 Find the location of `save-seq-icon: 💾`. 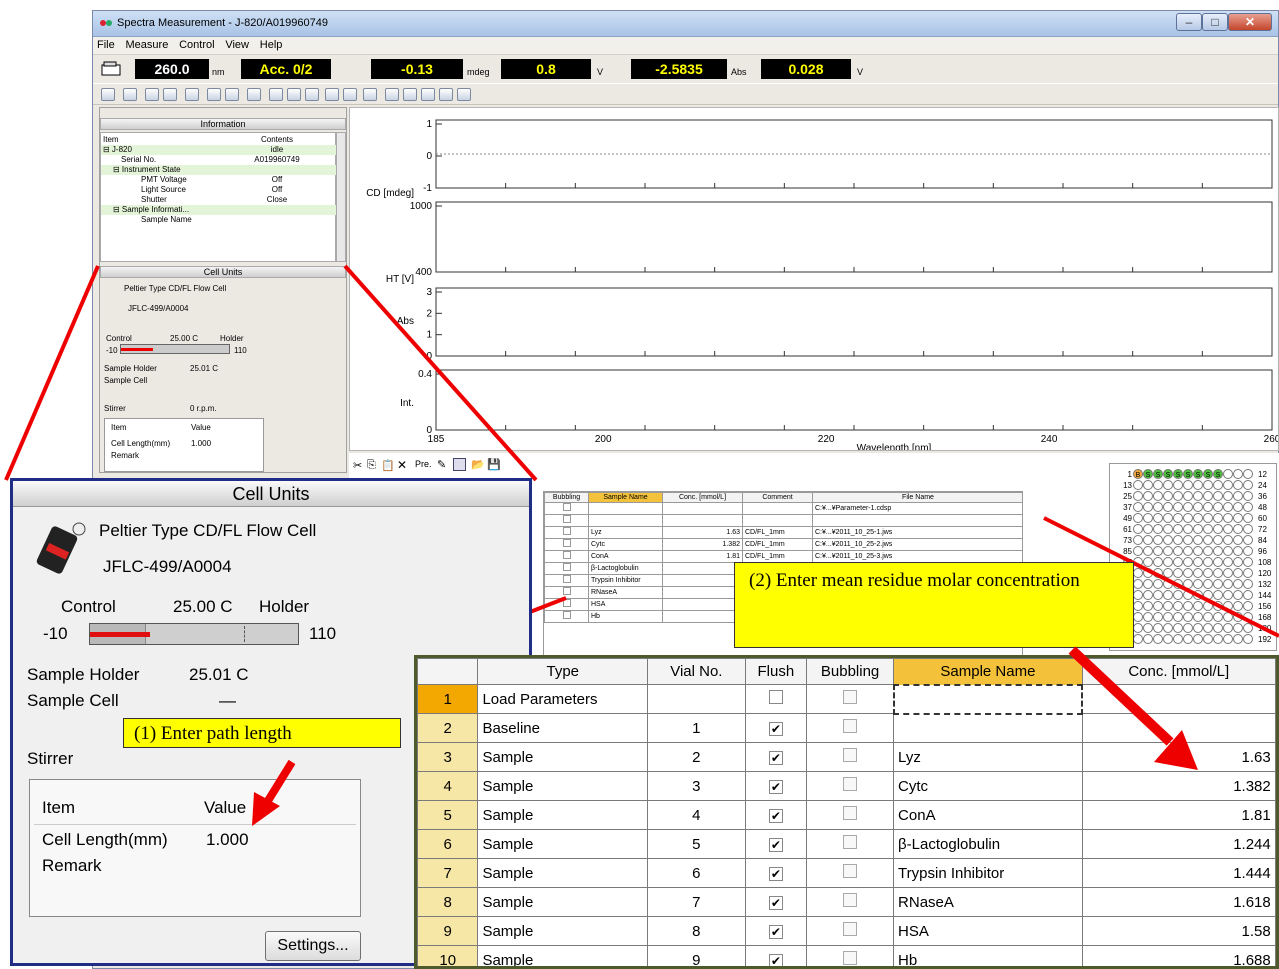

save-seq-icon: 💾 is located at coordinates (494, 464).